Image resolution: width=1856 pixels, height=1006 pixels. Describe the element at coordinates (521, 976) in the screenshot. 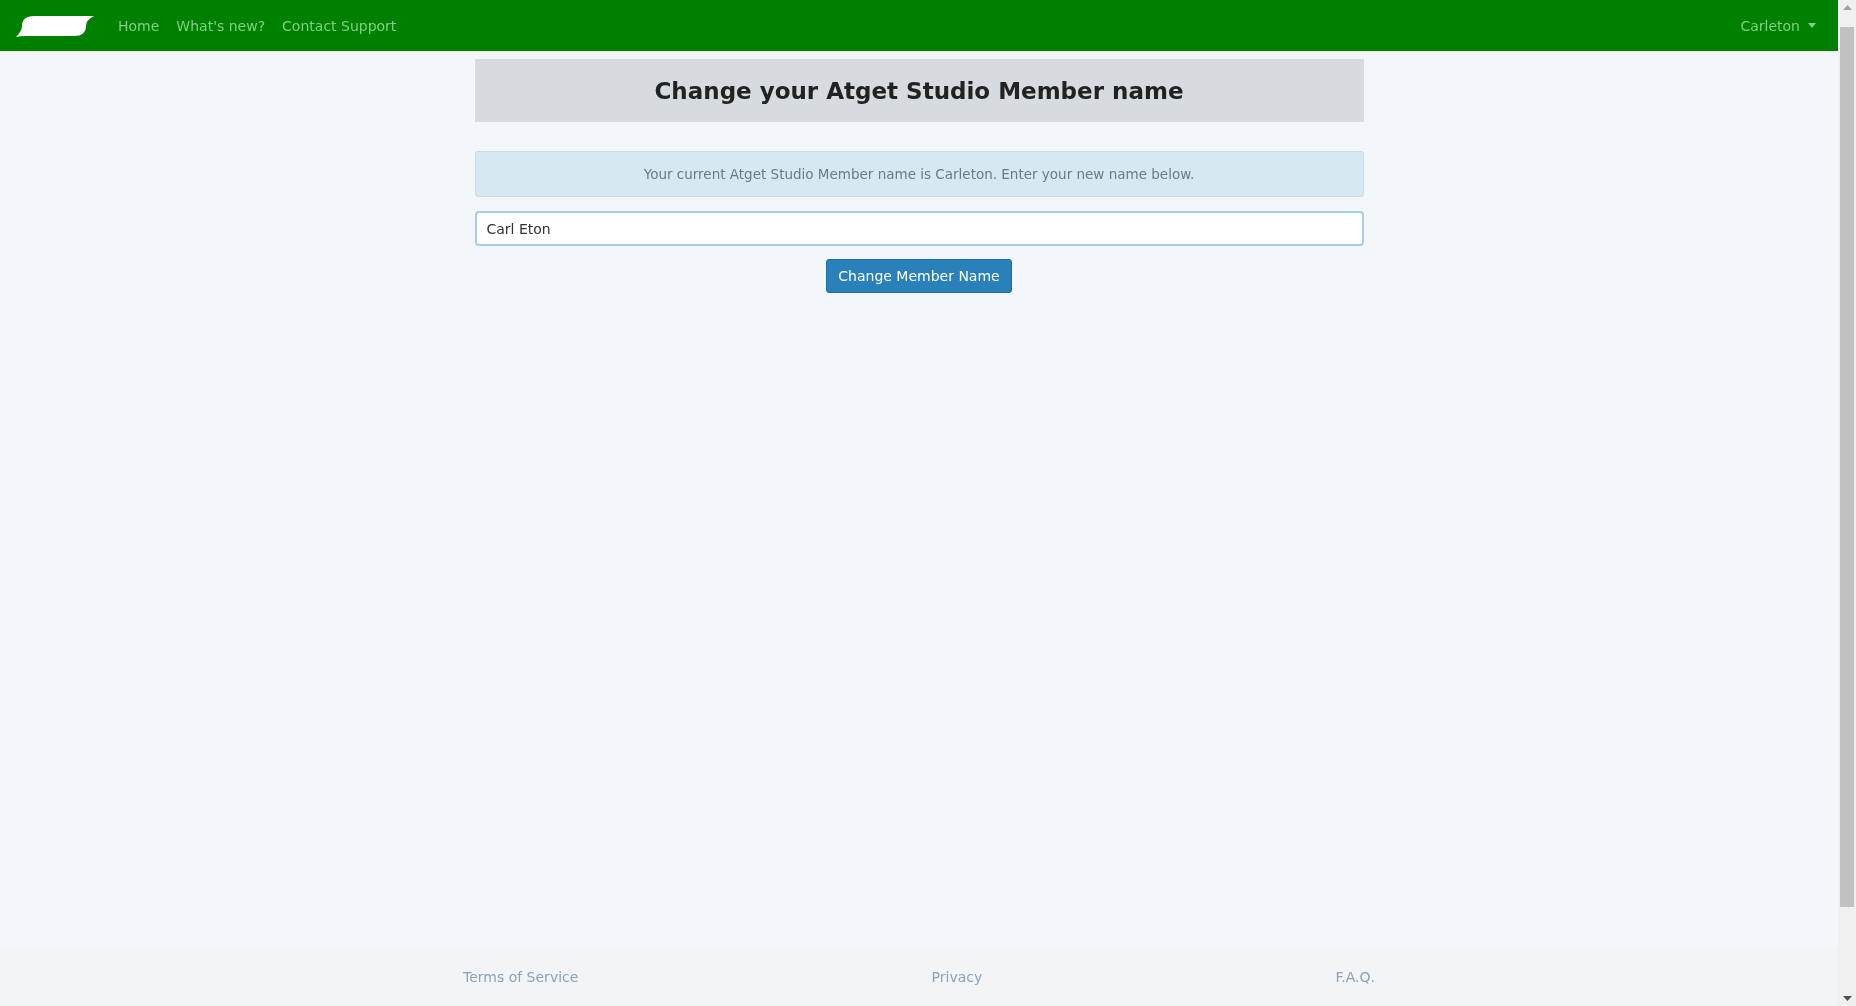

I see `footer-link: Terms of Service` at that location.